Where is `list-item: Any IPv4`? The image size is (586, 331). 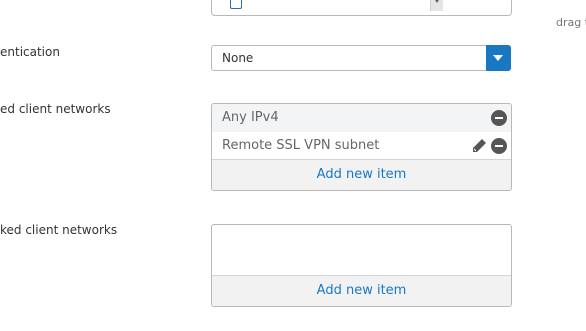 list-item: Any IPv4 is located at coordinates (361, 118).